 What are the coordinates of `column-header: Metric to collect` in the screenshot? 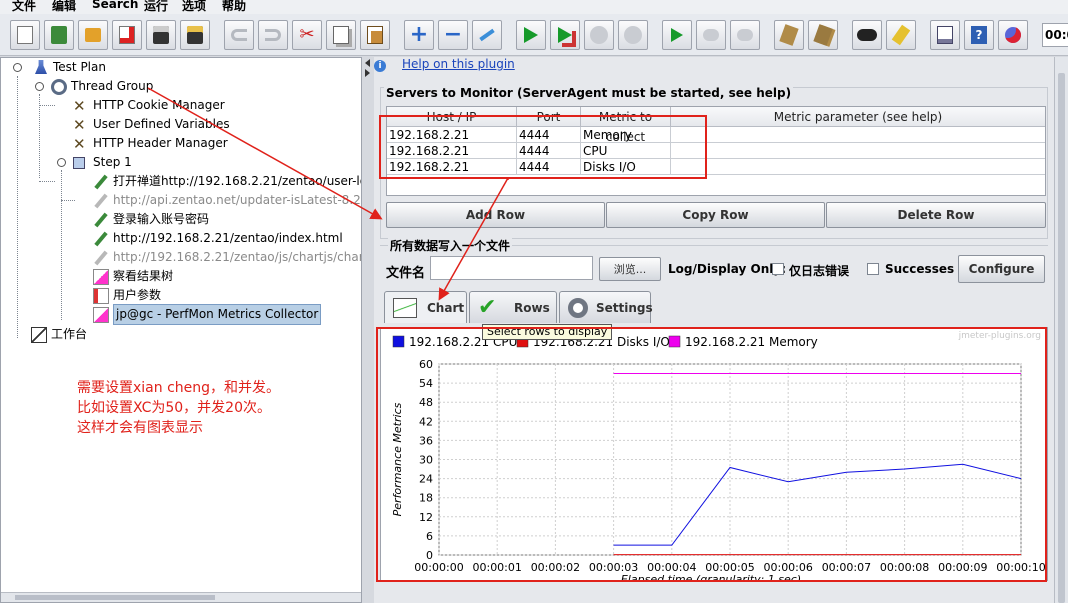 It's located at (626, 125).